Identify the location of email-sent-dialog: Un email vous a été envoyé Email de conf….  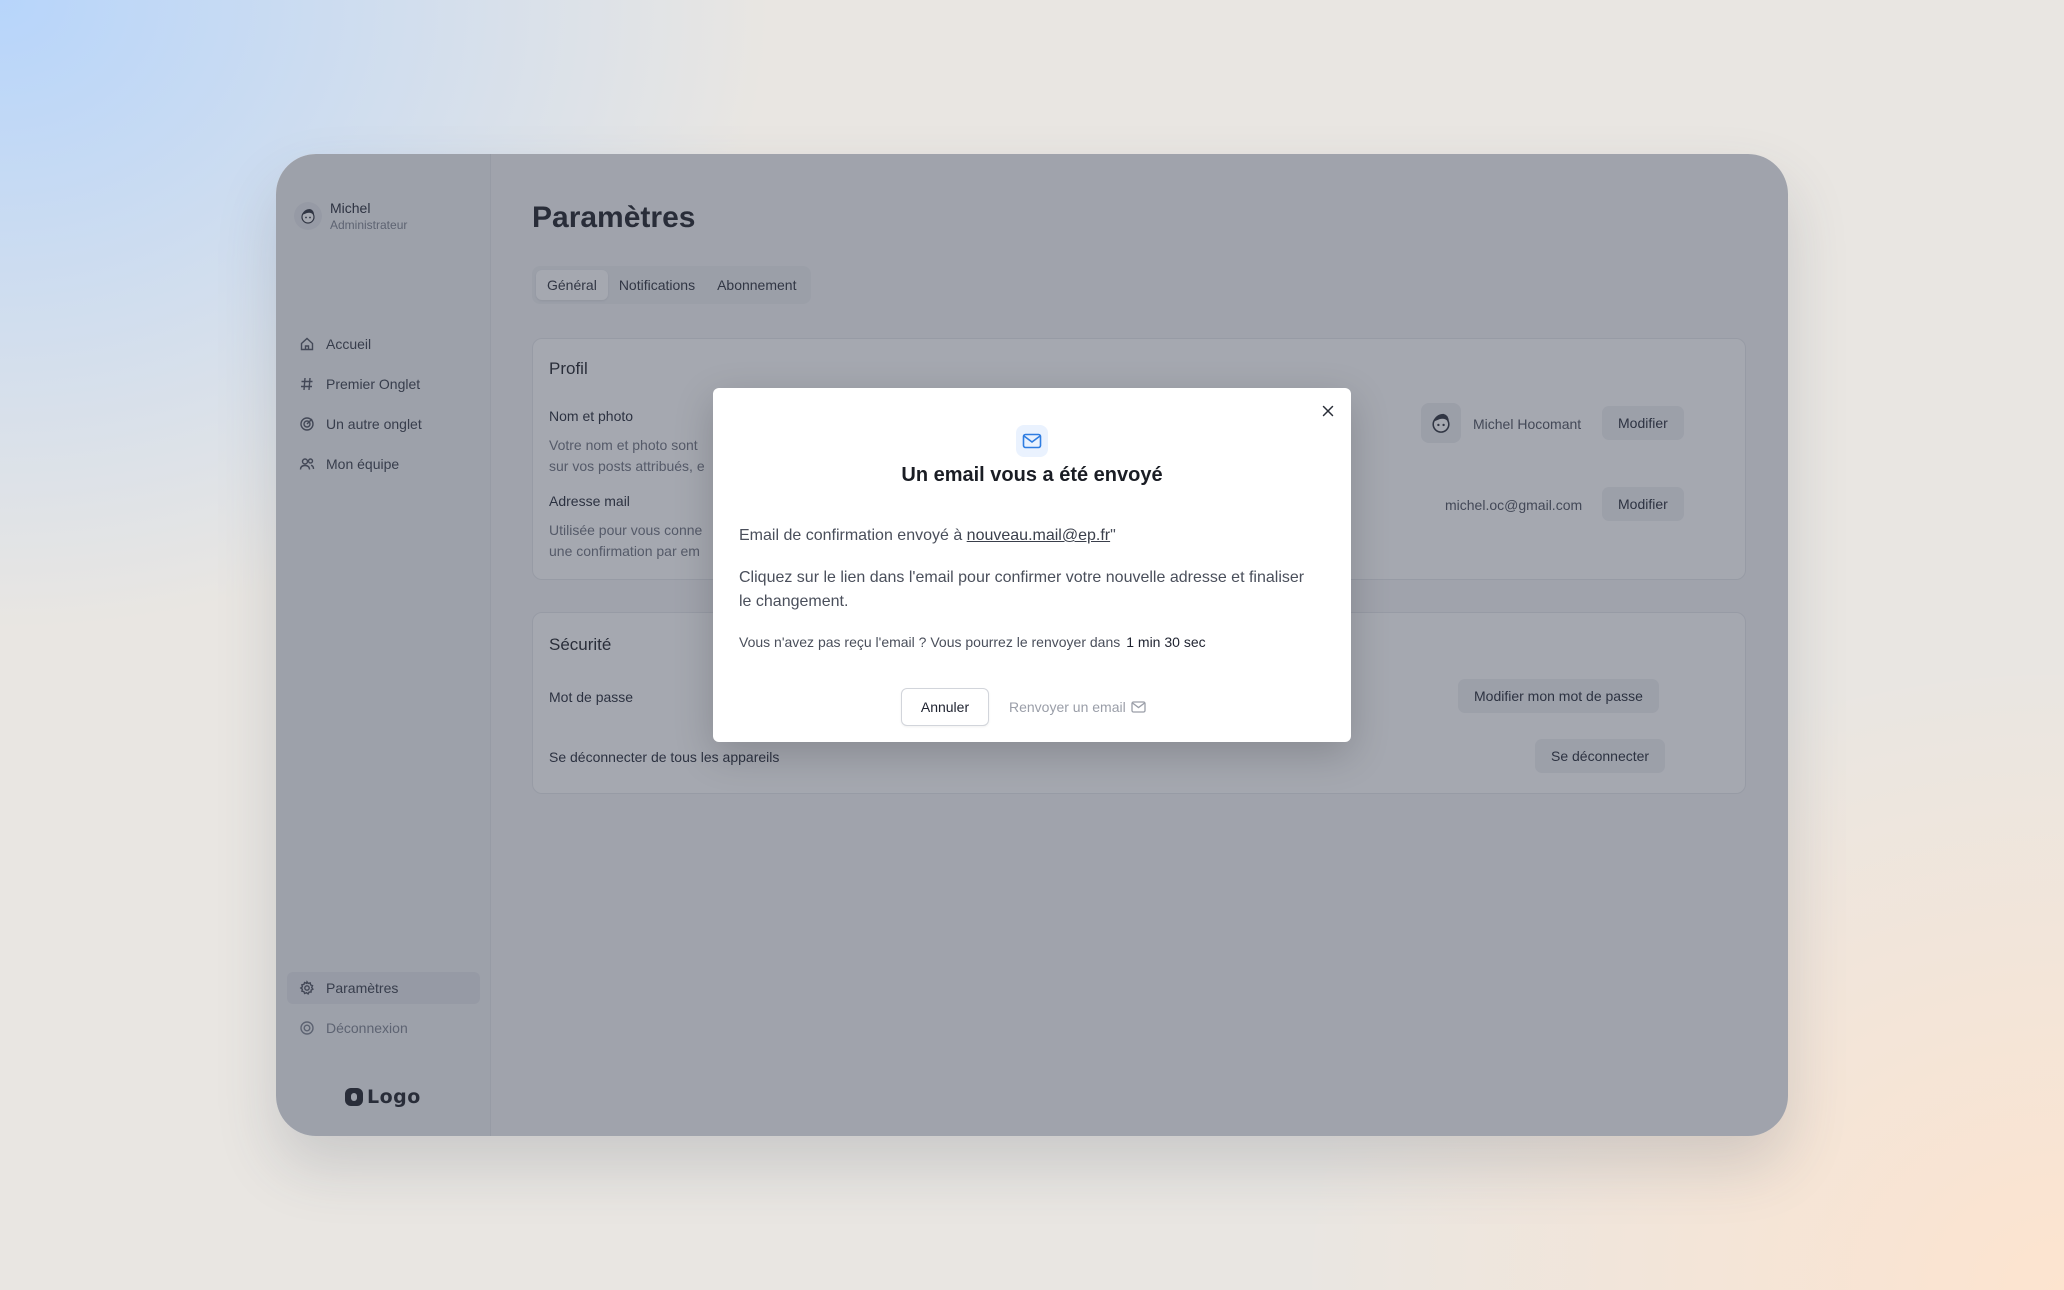
(1032, 565).